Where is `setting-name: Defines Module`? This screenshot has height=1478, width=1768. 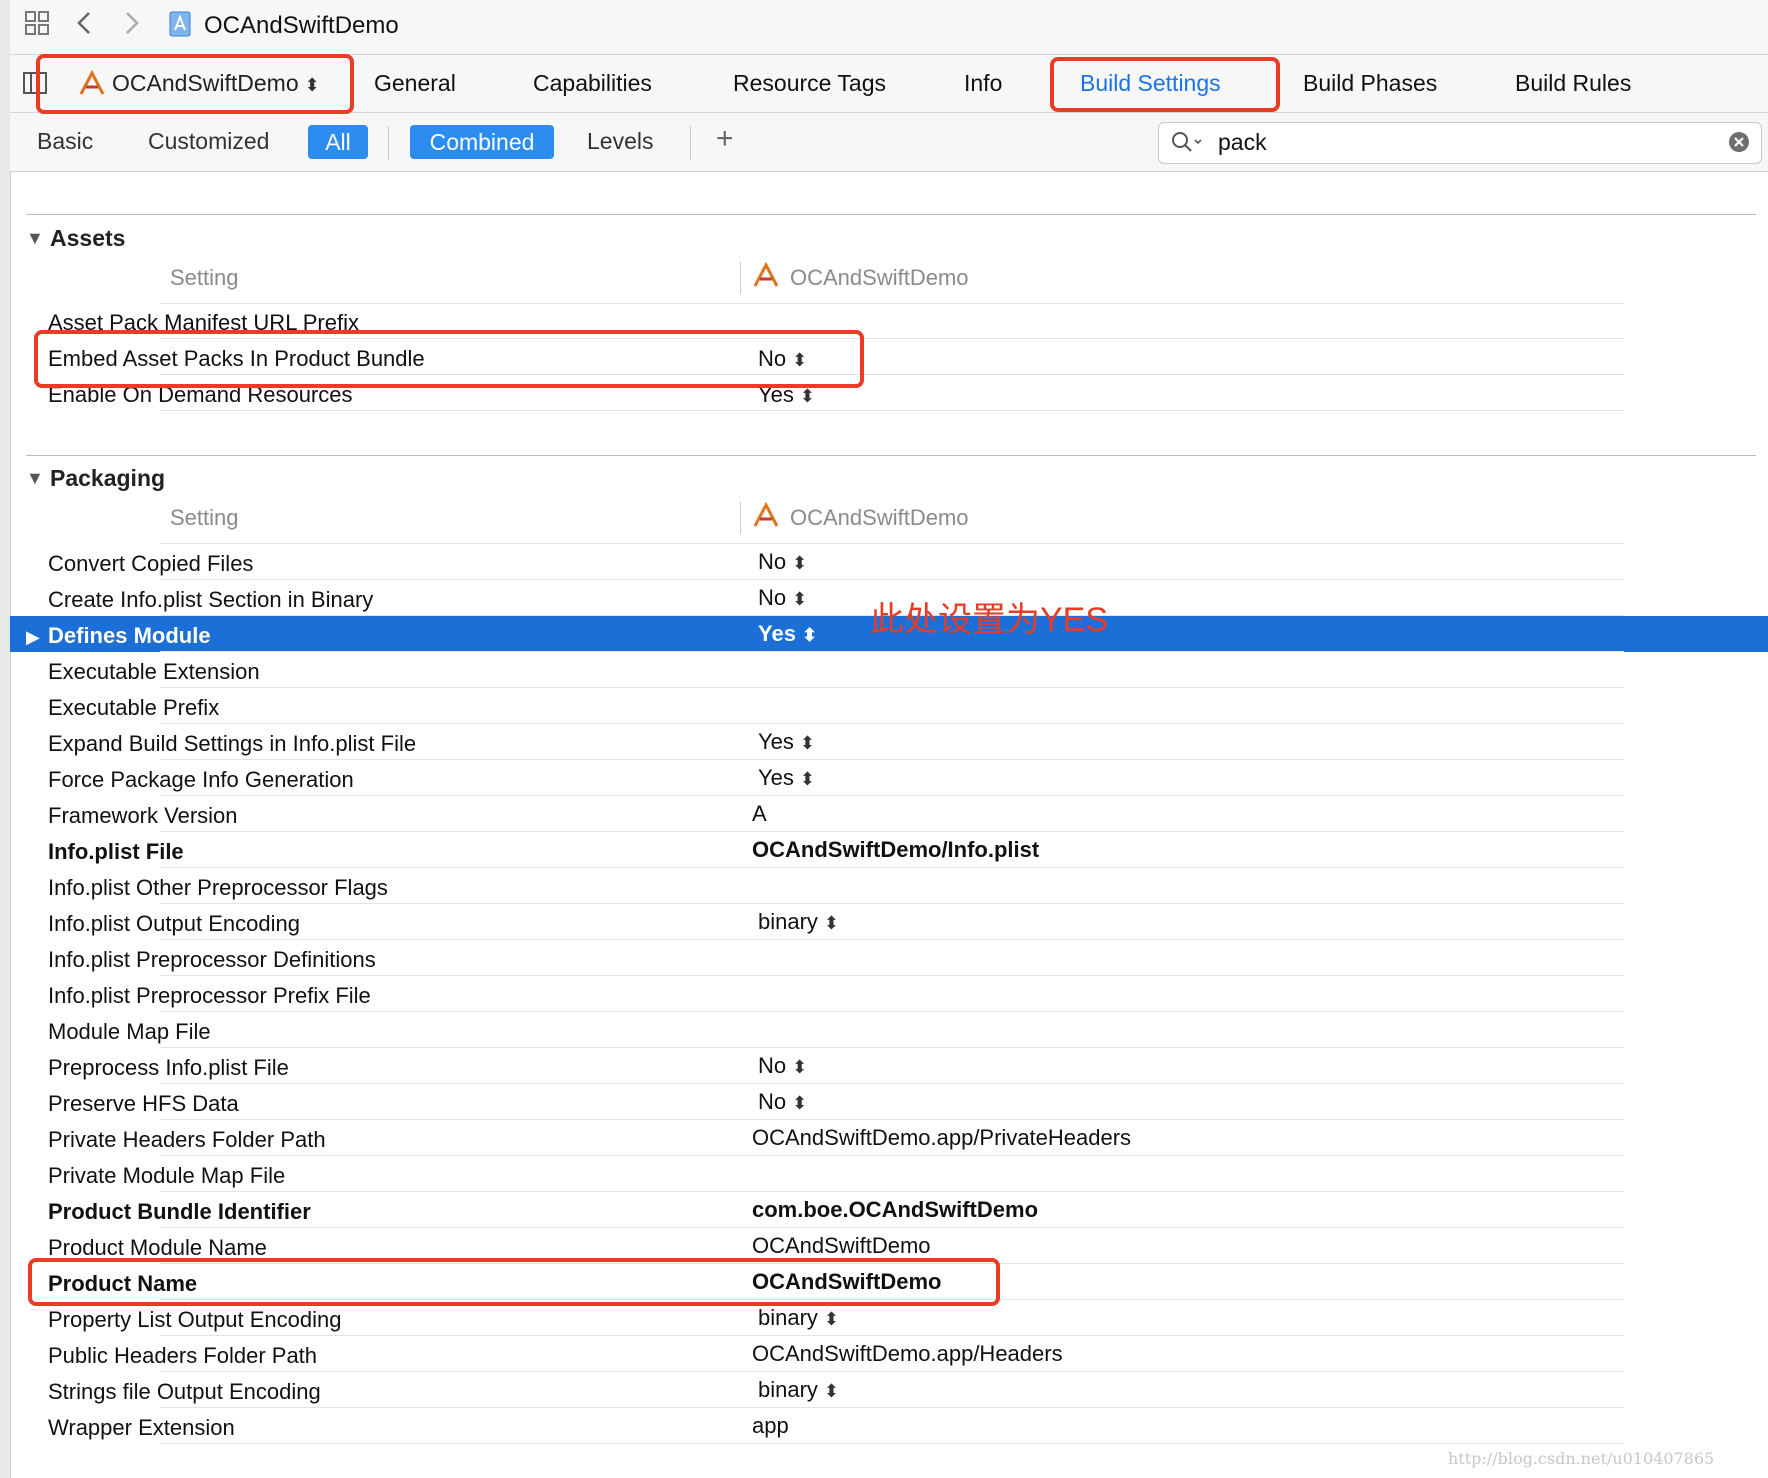 setting-name: Defines Module is located at coordinates (129, 636).